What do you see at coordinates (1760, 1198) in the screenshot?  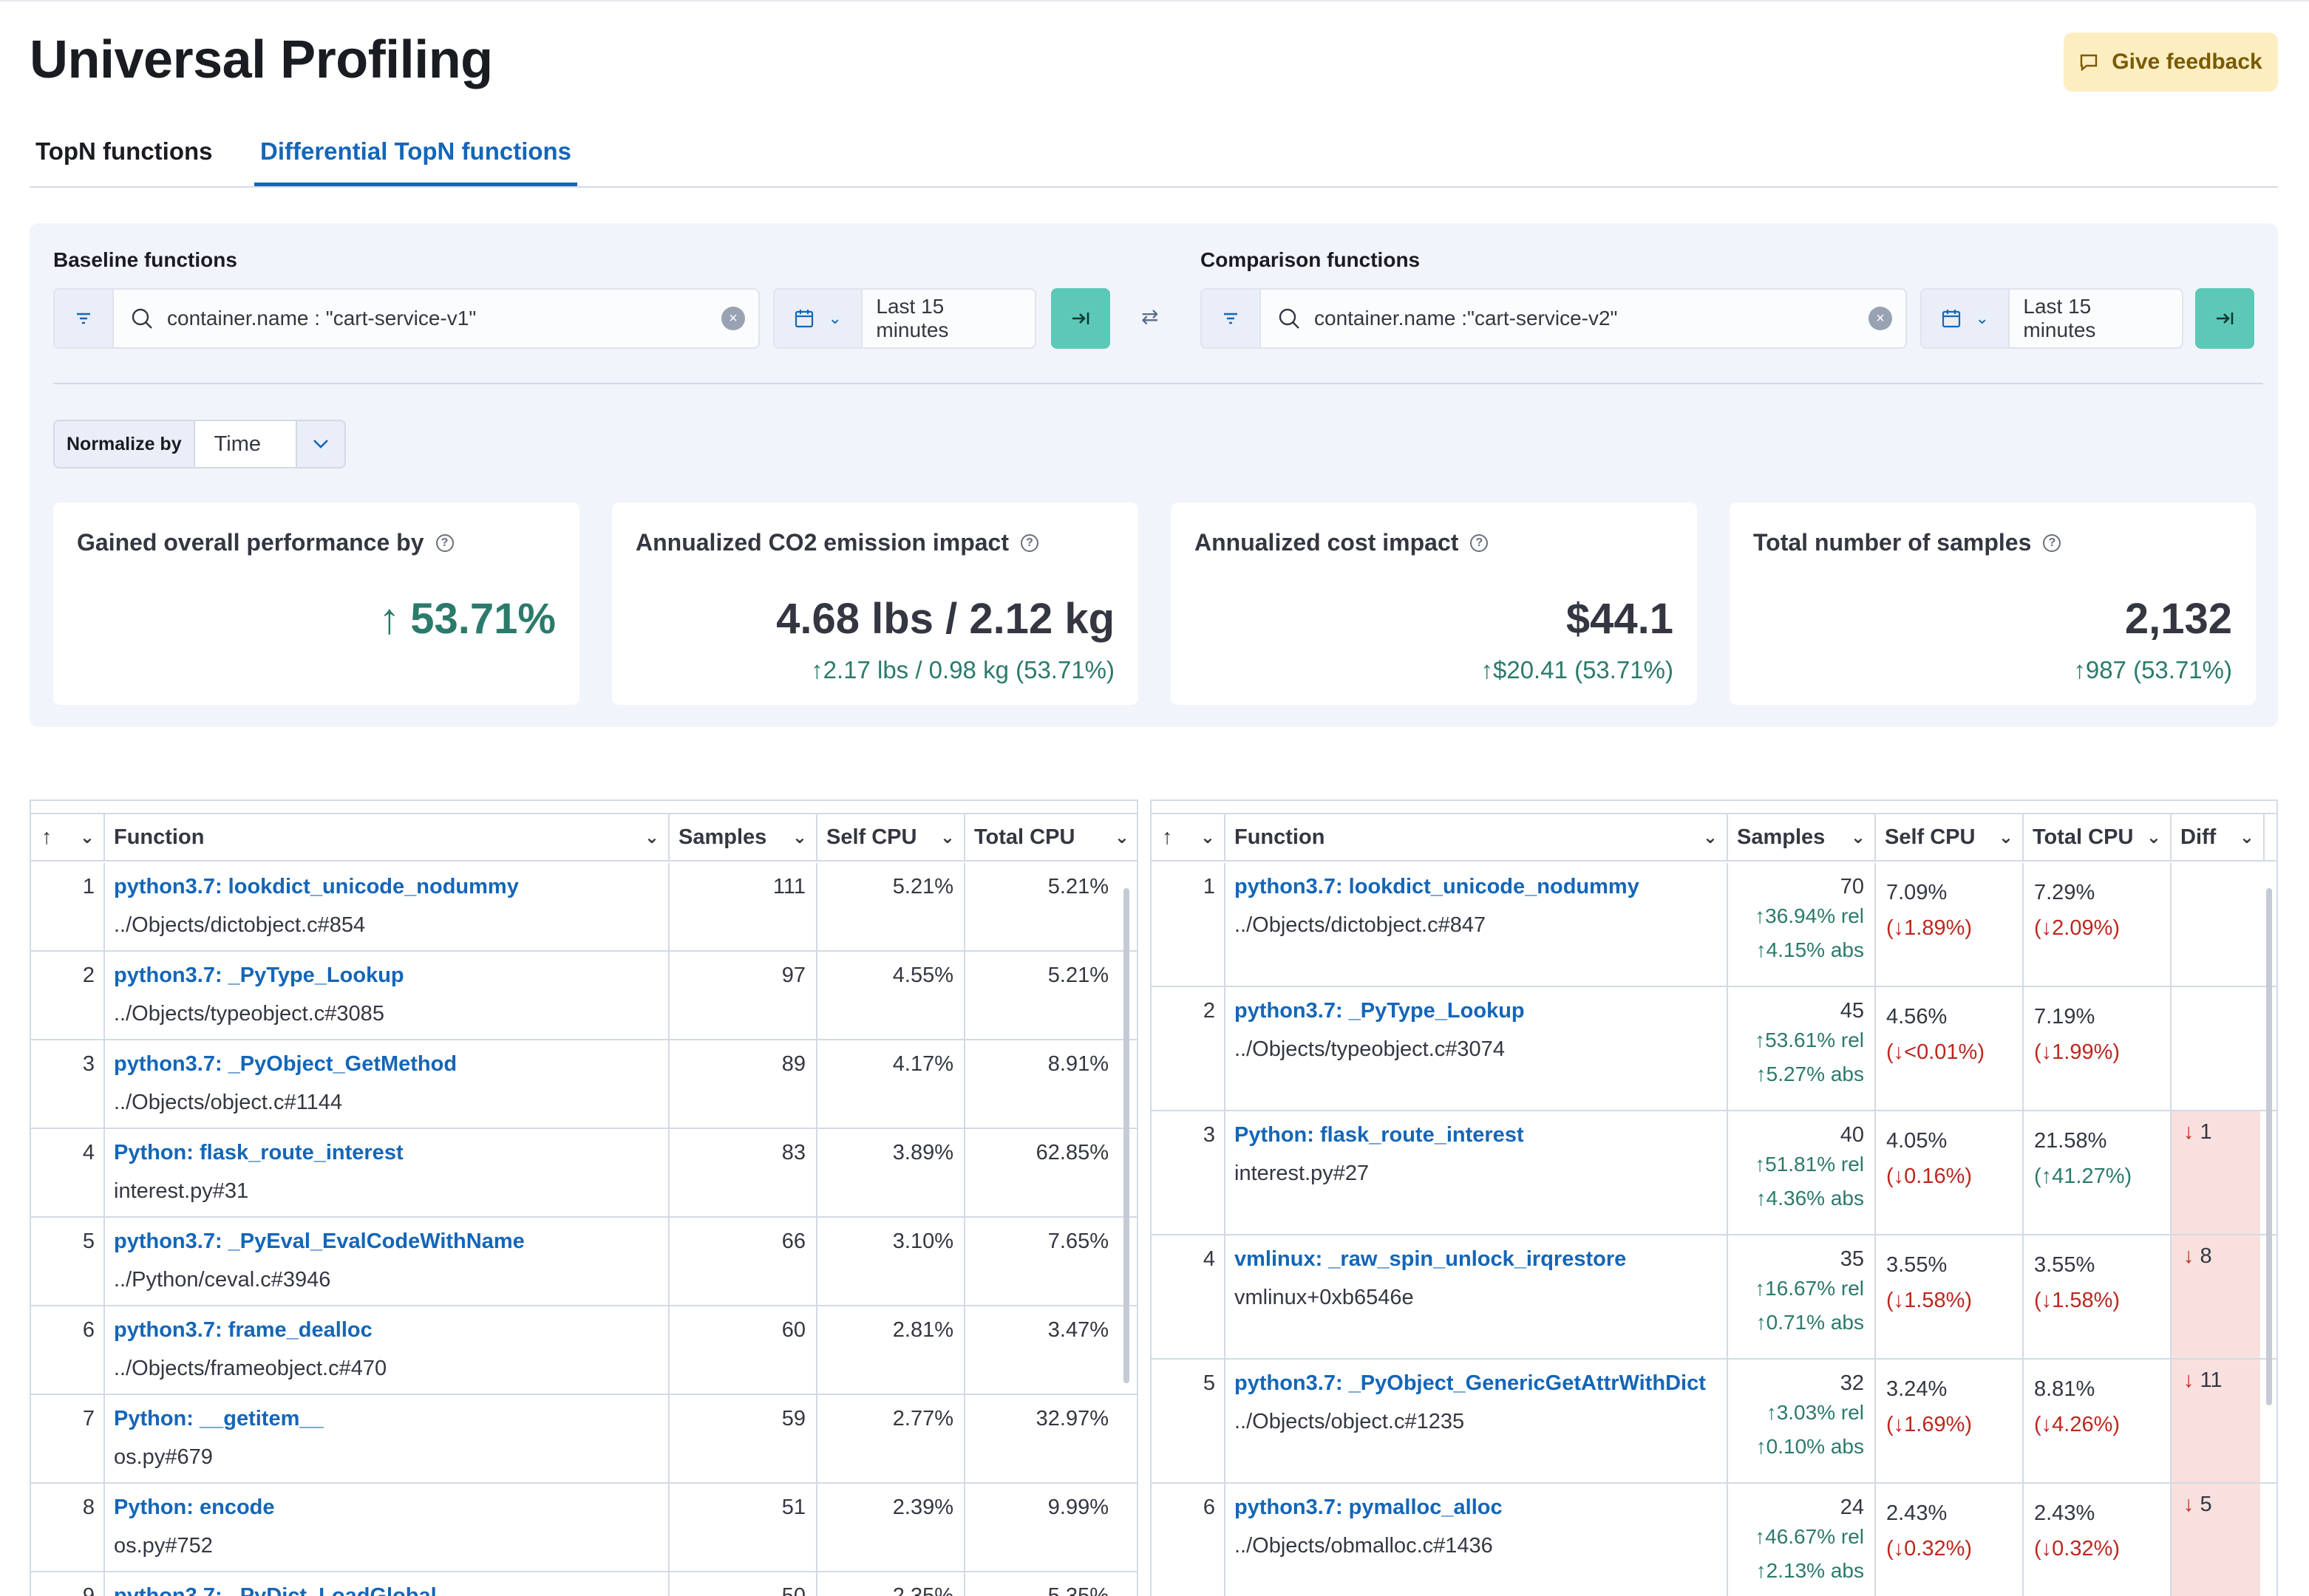 I see `arrow-up-icon: ↑` at bounding box center [1760, 1198].